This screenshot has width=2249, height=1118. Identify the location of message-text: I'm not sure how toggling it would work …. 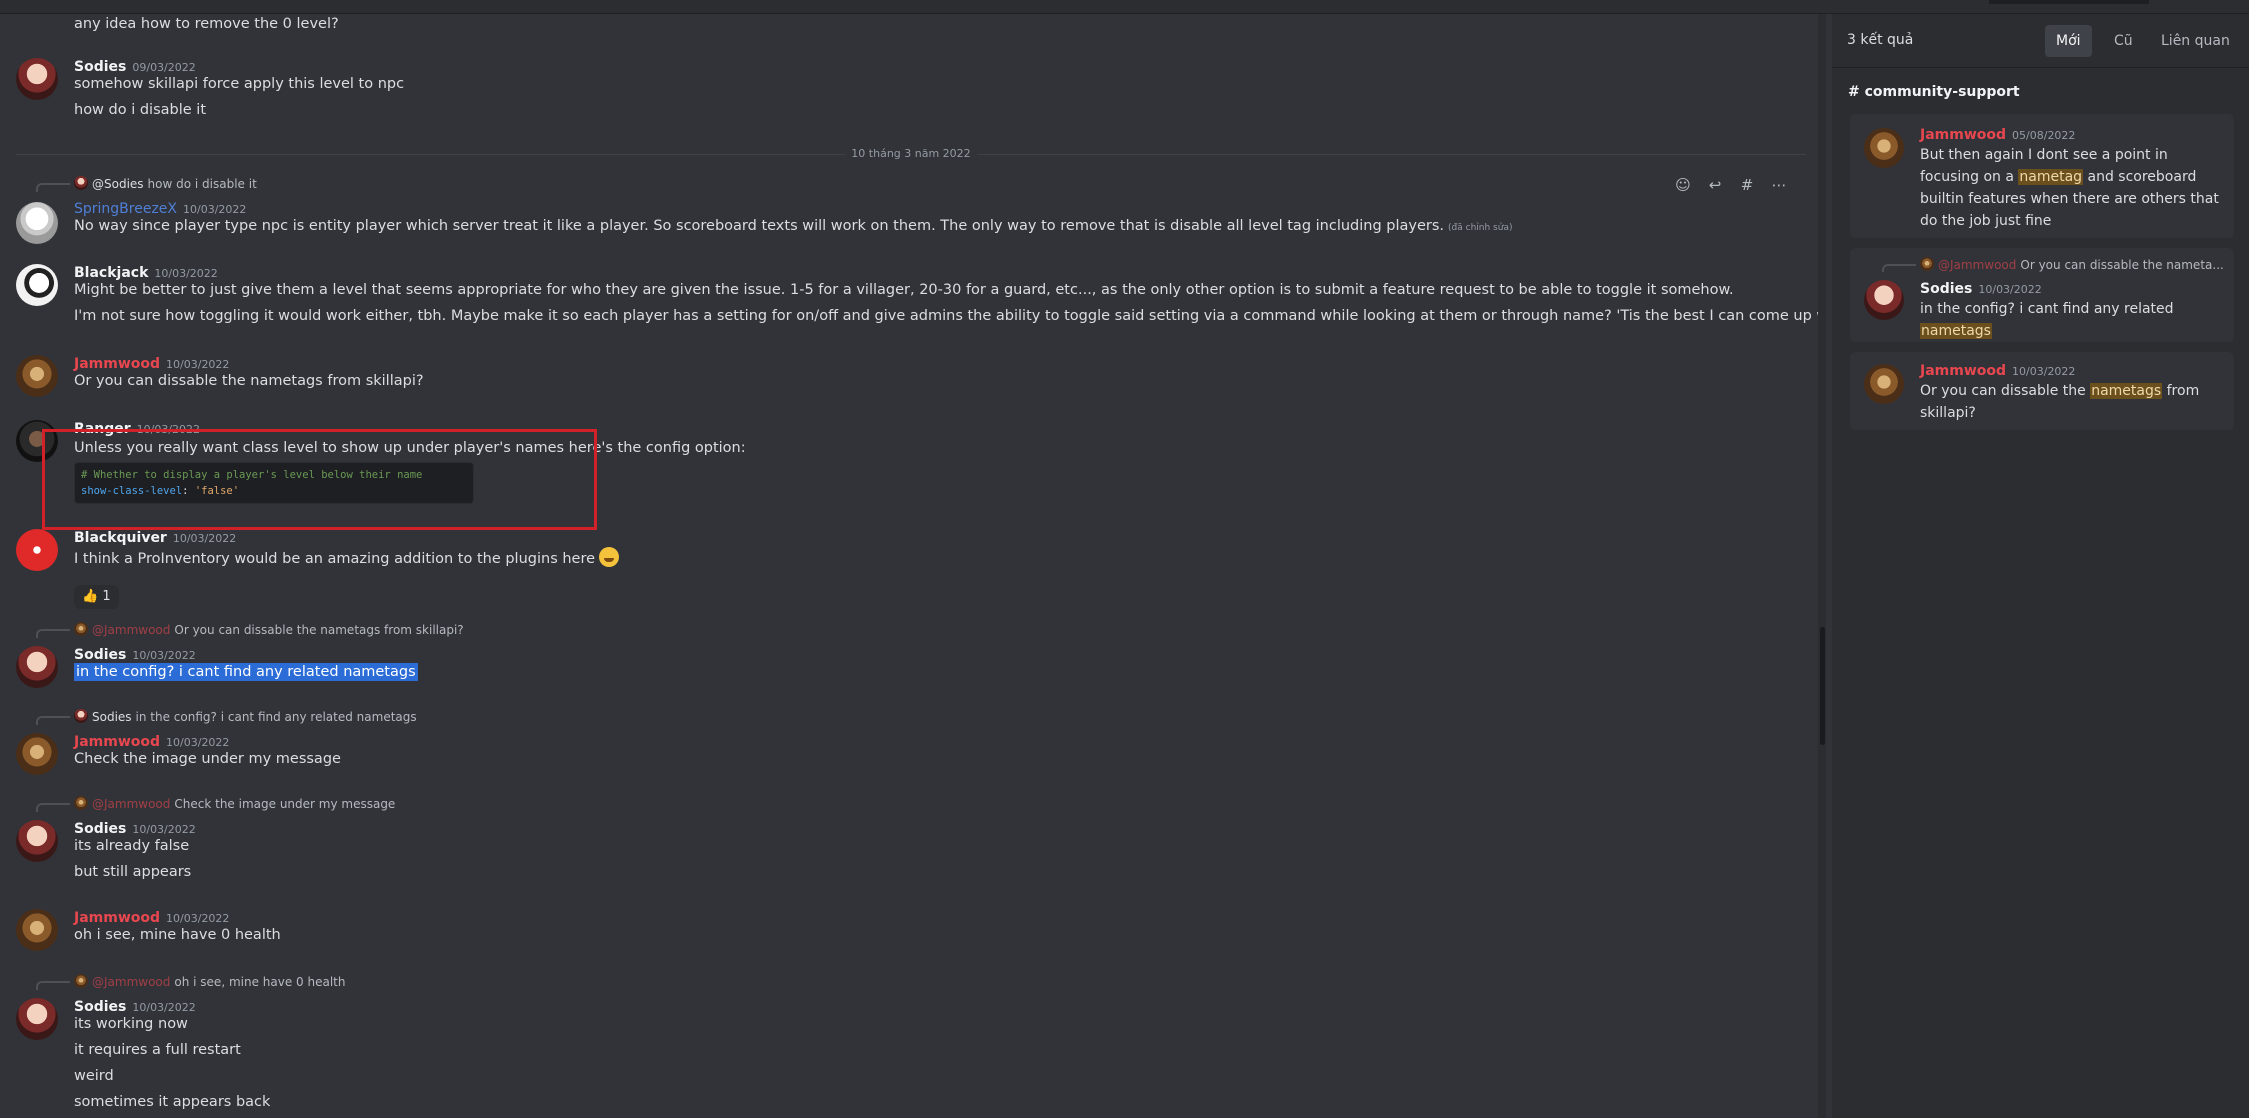
(948, 316).